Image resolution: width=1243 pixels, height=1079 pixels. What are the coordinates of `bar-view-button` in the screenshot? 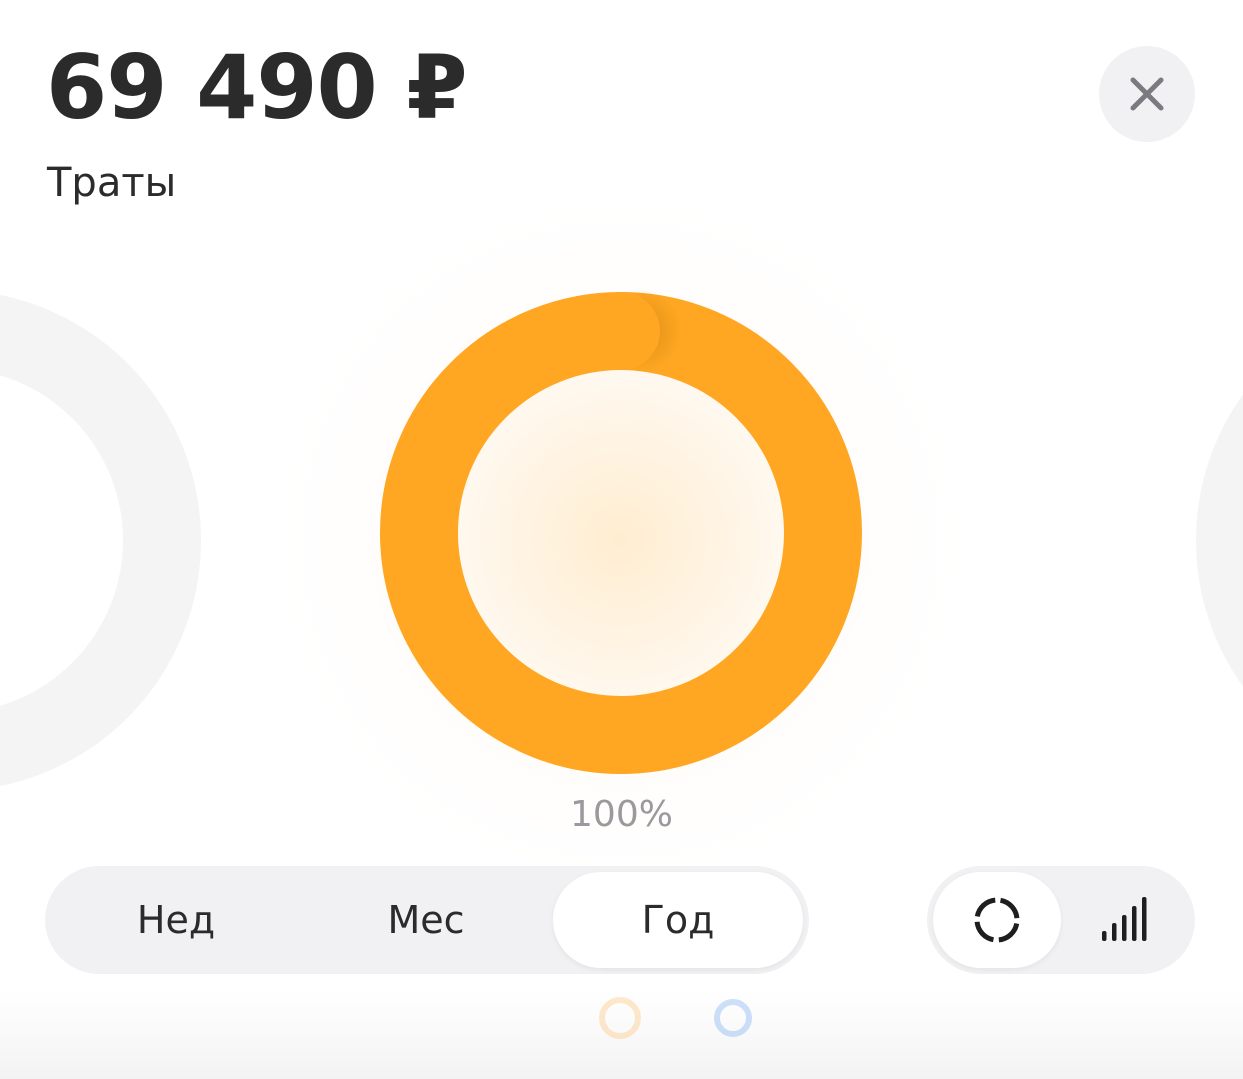 It's located at (1125, 920).